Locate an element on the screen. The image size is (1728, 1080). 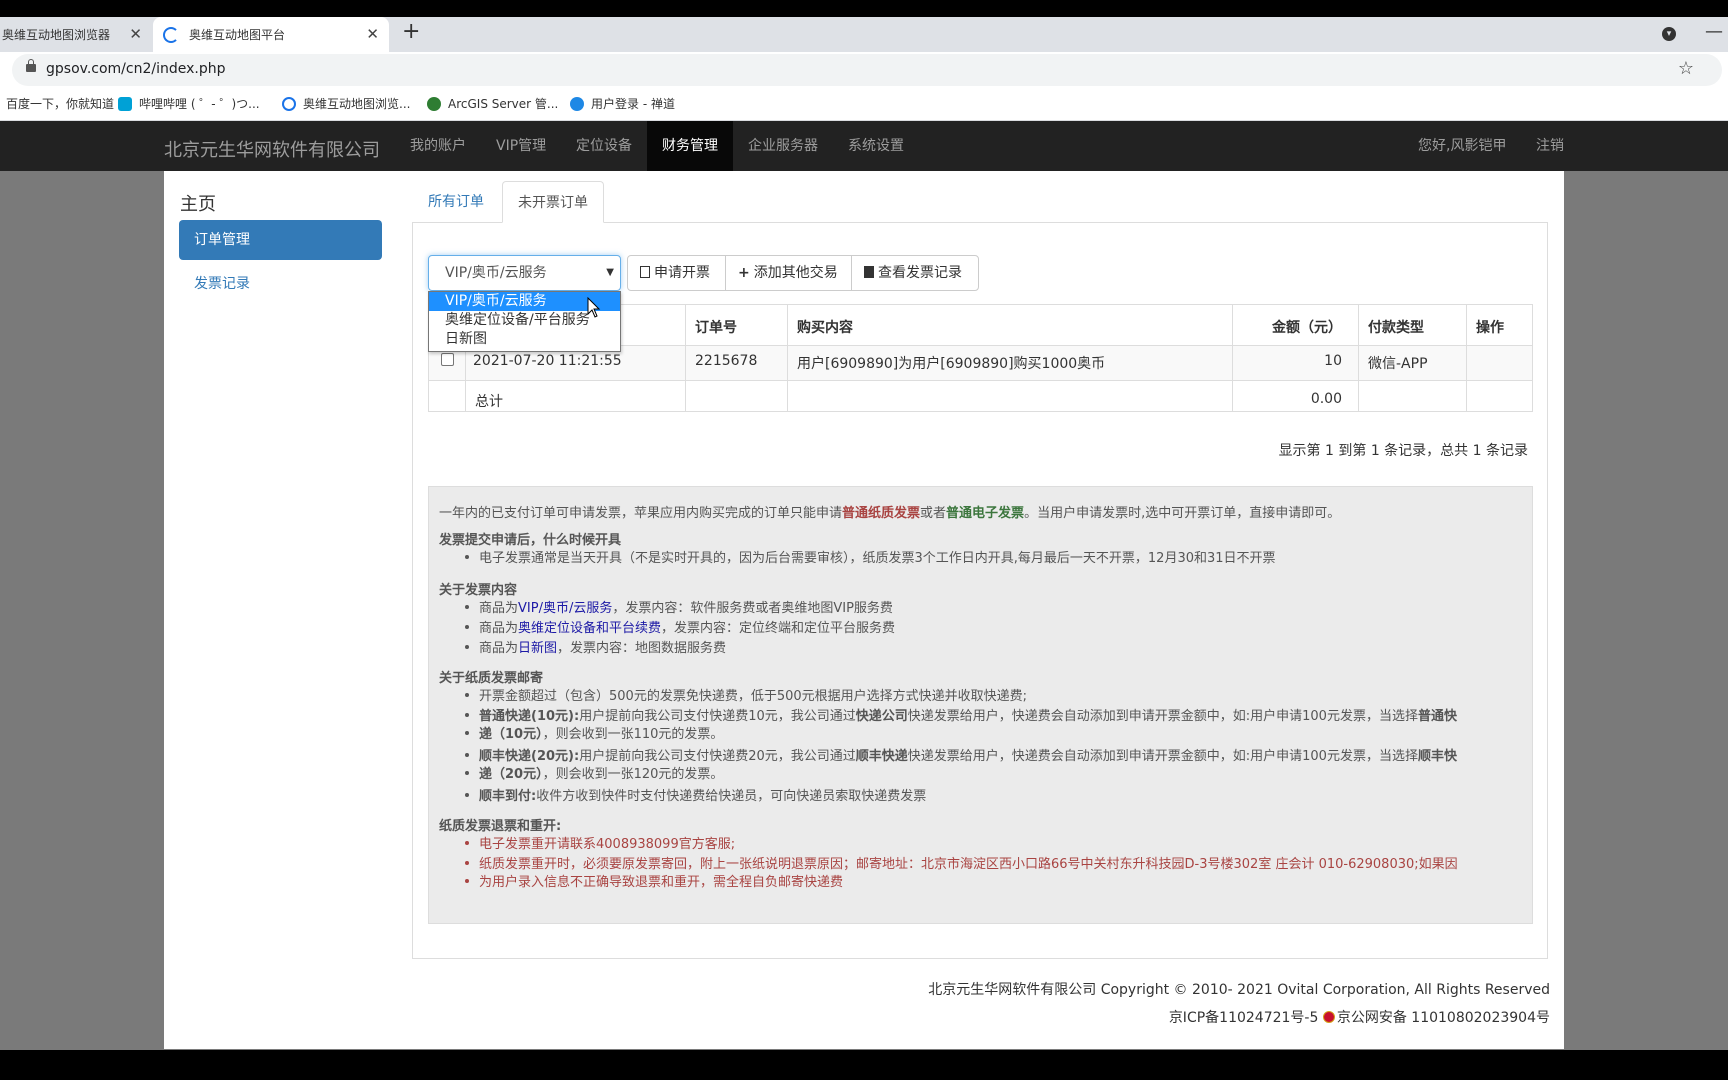
nav-enterprise-server: 企业服务器 is located at coordinates (783, 146).